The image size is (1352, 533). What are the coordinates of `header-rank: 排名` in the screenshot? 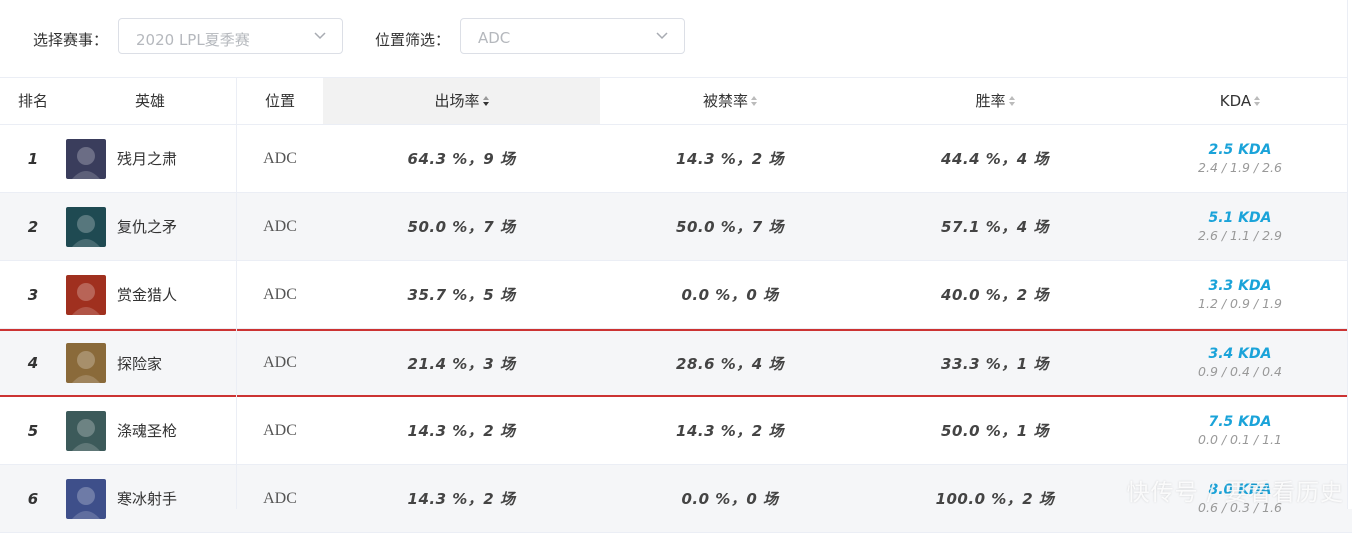 It's located at (32, 101).